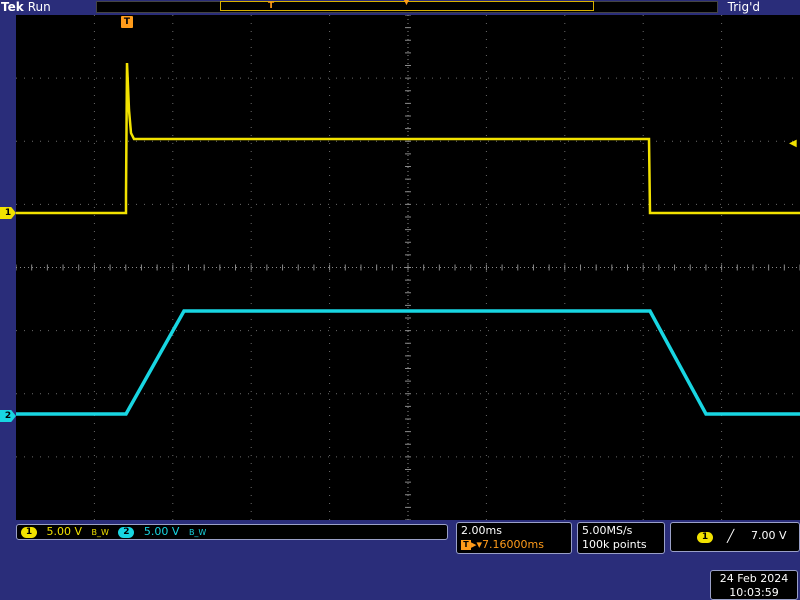  Describe the element at coordinates (507, 544) in the screenshot. I see `trigger-position-value: ▸▾7.16000ms` at that location.